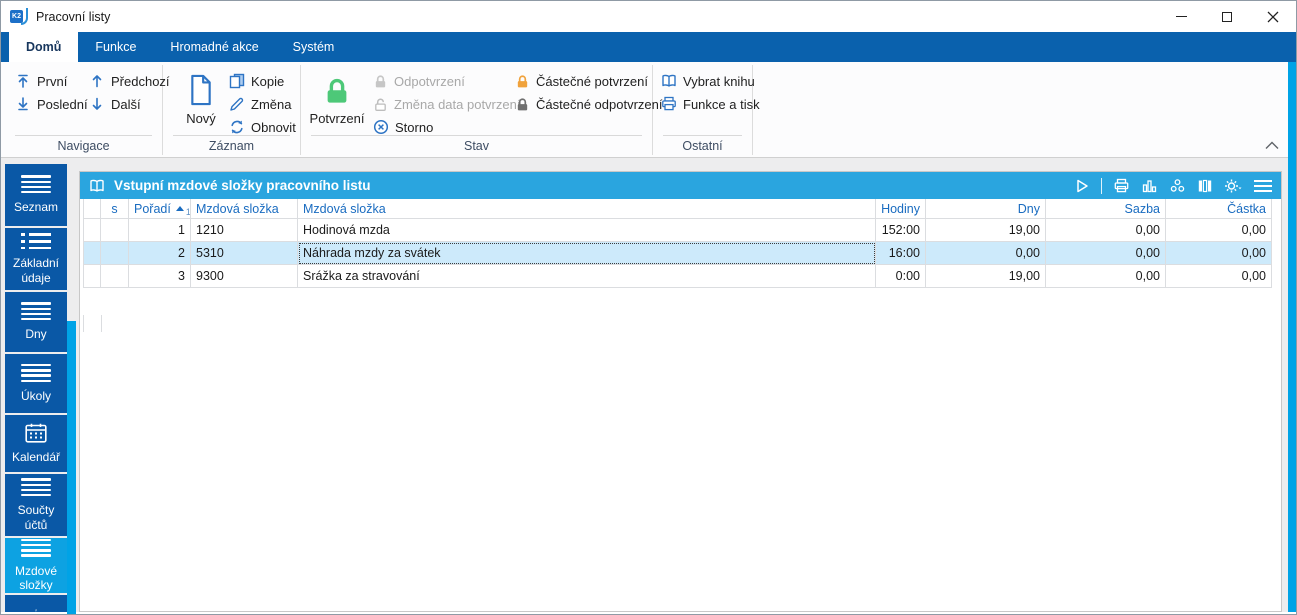 The width and height of the screenshot is (1297, 615). I want to click on print-icon, so click(1121, 185).